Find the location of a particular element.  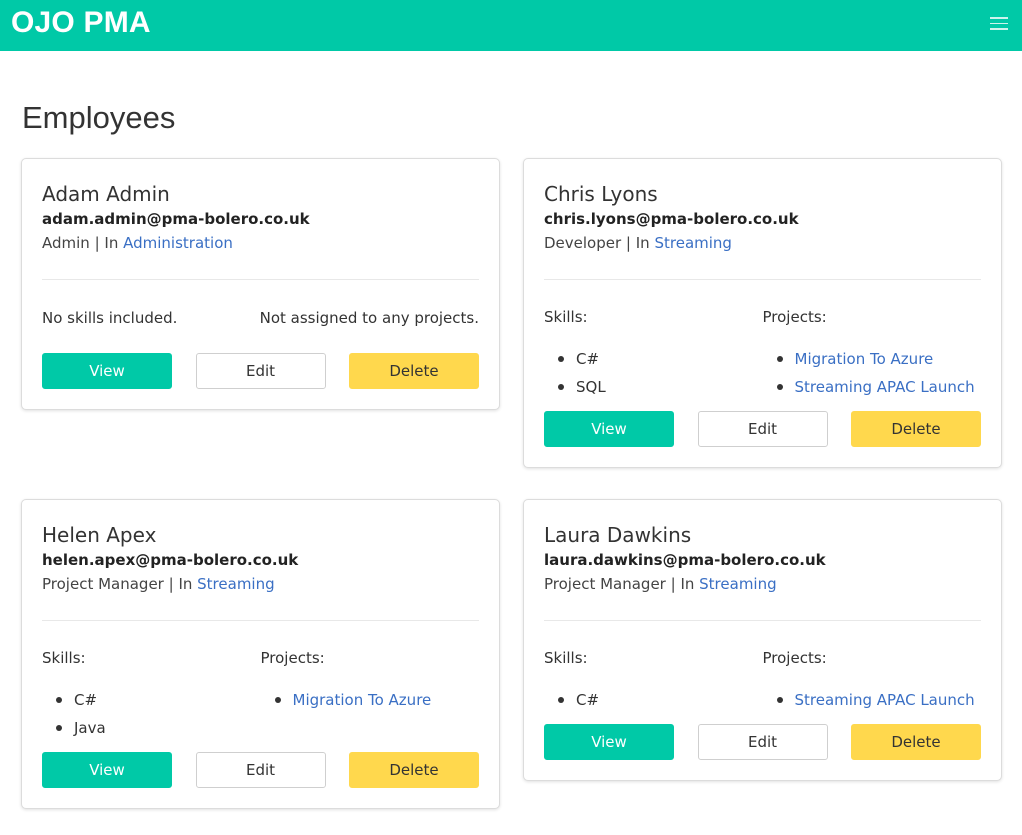

skills-list: C# Java is located at coordinates (151, 714).